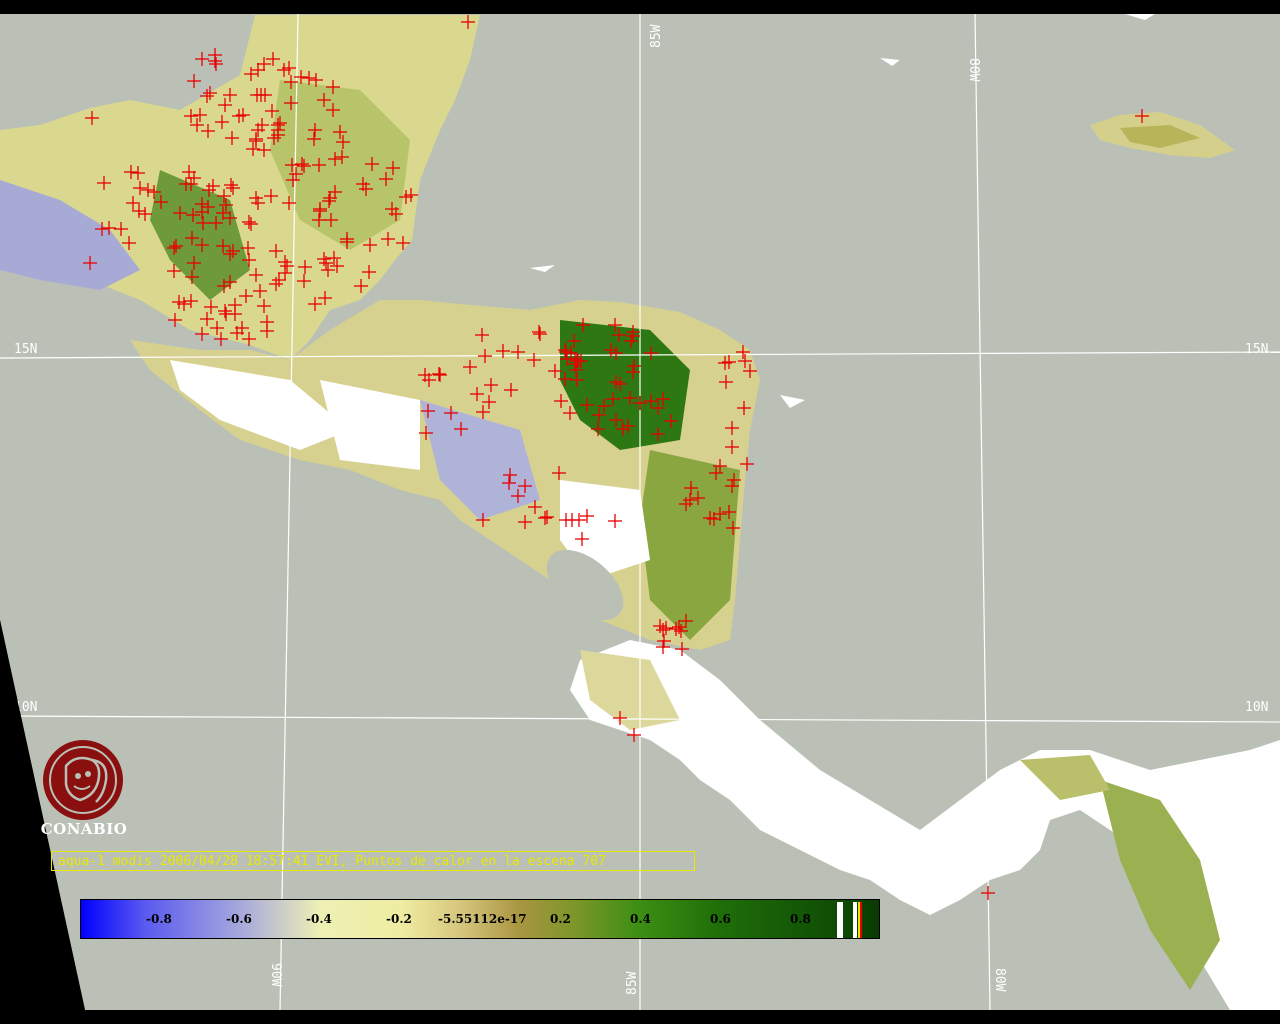 The image size is (1280, 1024). I want to click on top-black-band, so click(640, 7).